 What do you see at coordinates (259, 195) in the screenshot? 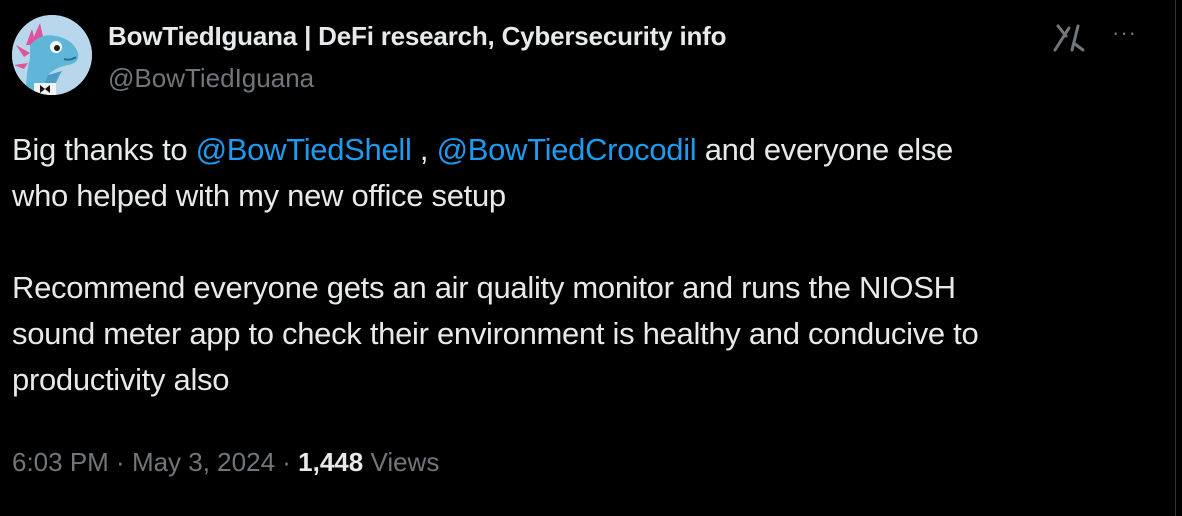
I see `tweet-line: who helped with my new office setup` at bounding box center [259, 195].